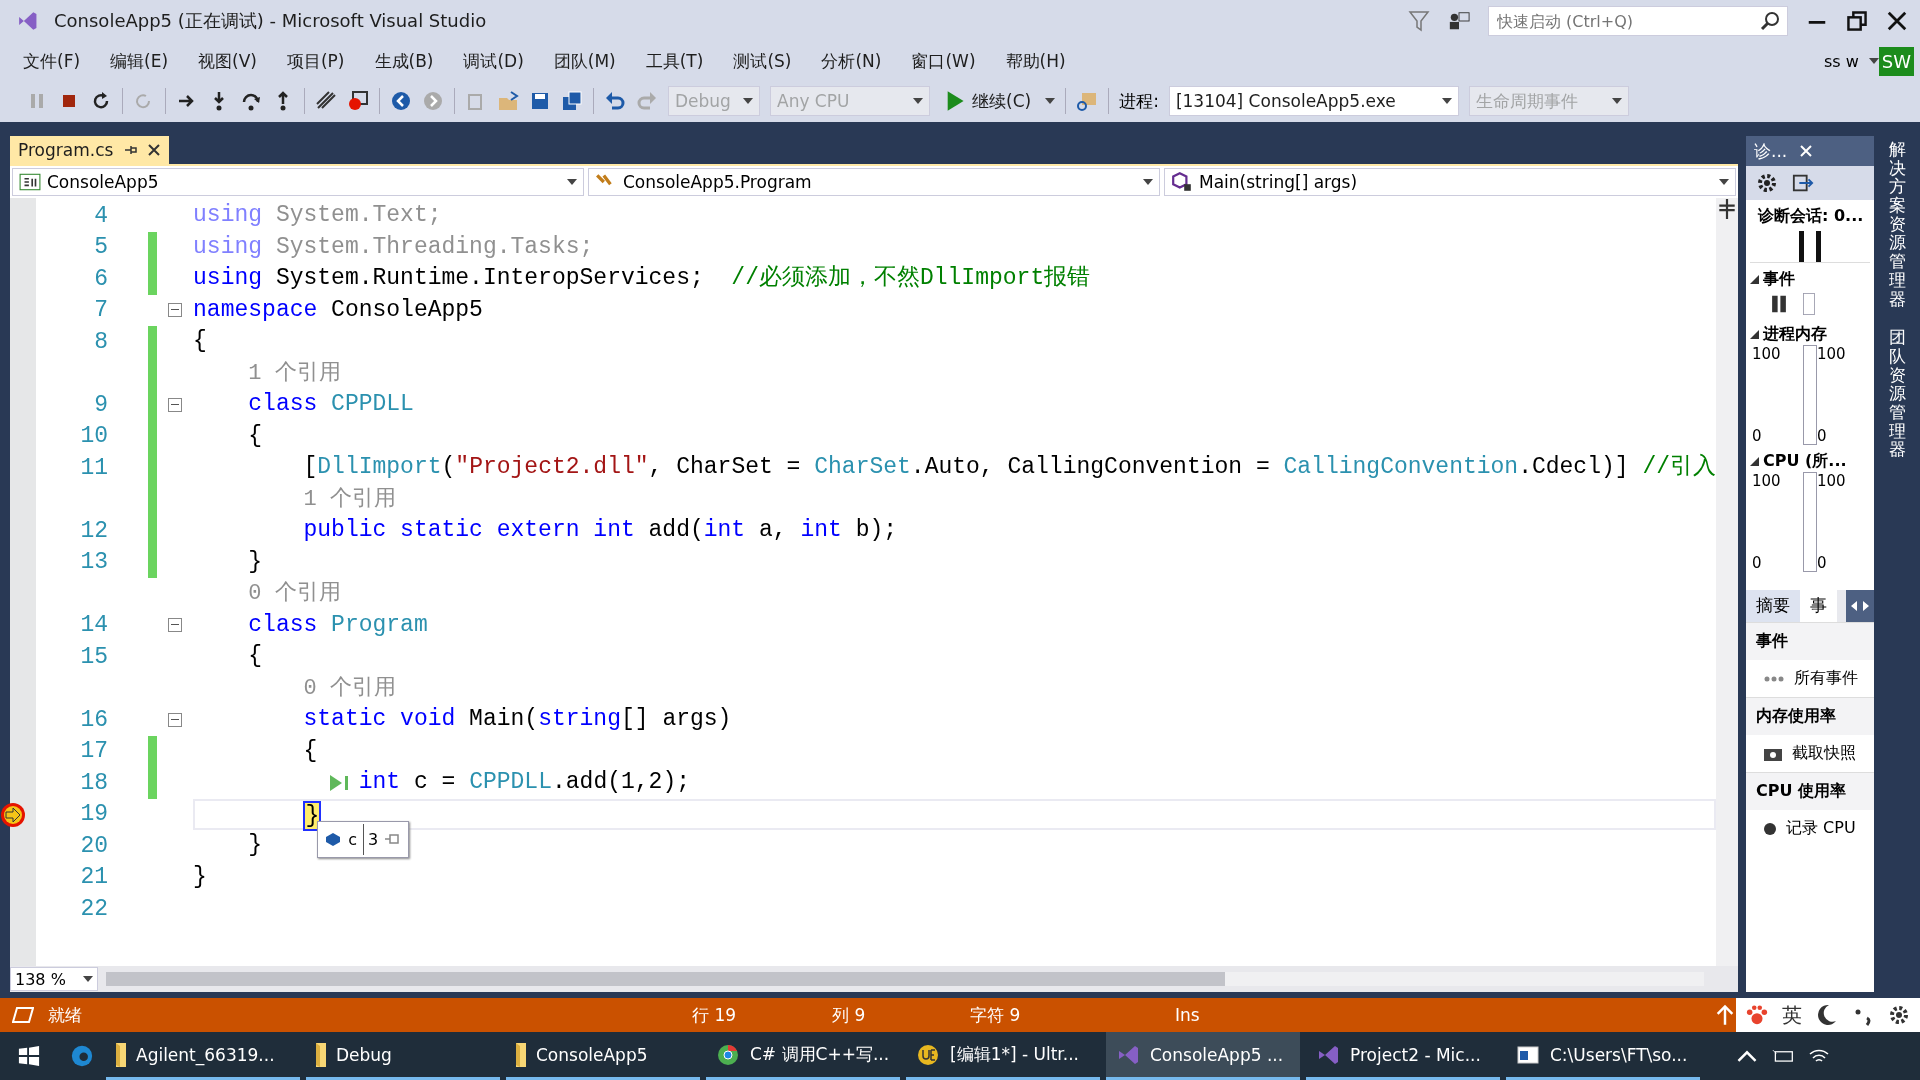 The height and width of the screenshot is (1080, 1920). I want to click on taskbar-item: Debug, so click(403, 1056).